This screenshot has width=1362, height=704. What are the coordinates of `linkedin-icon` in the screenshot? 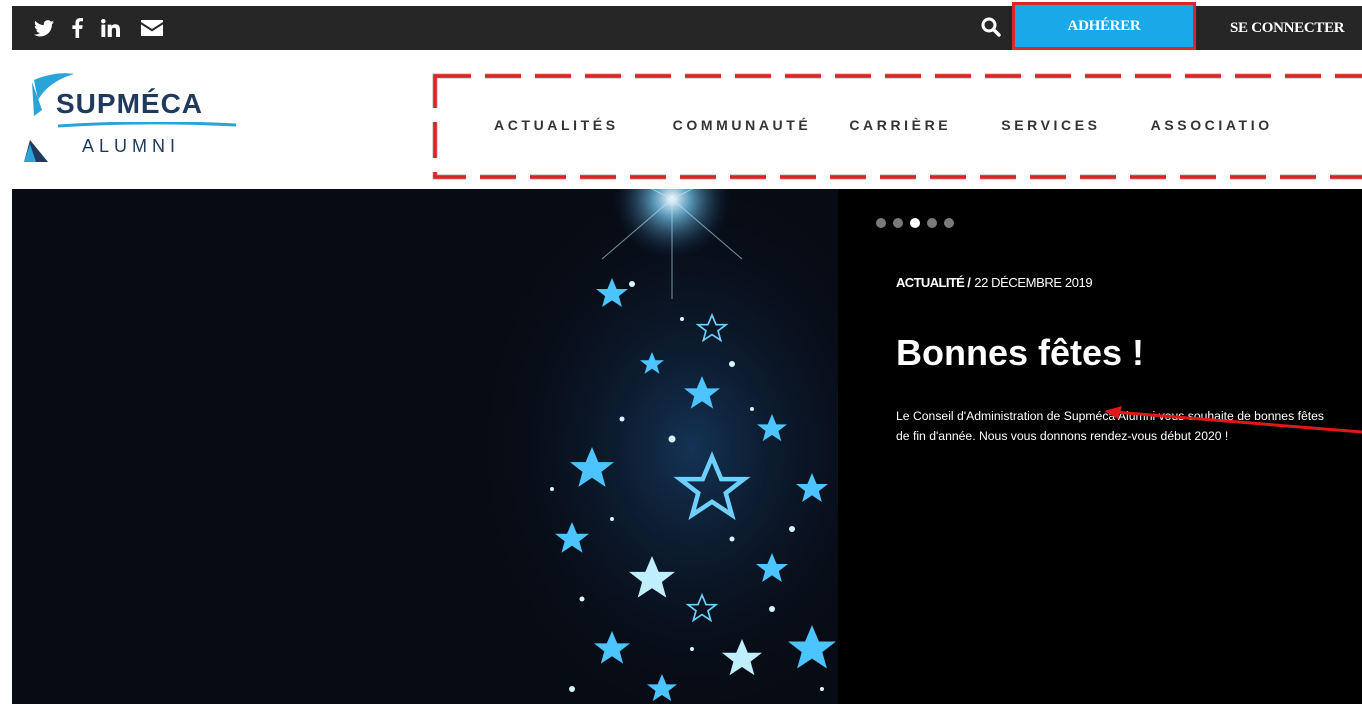 It's located at (112, 28).